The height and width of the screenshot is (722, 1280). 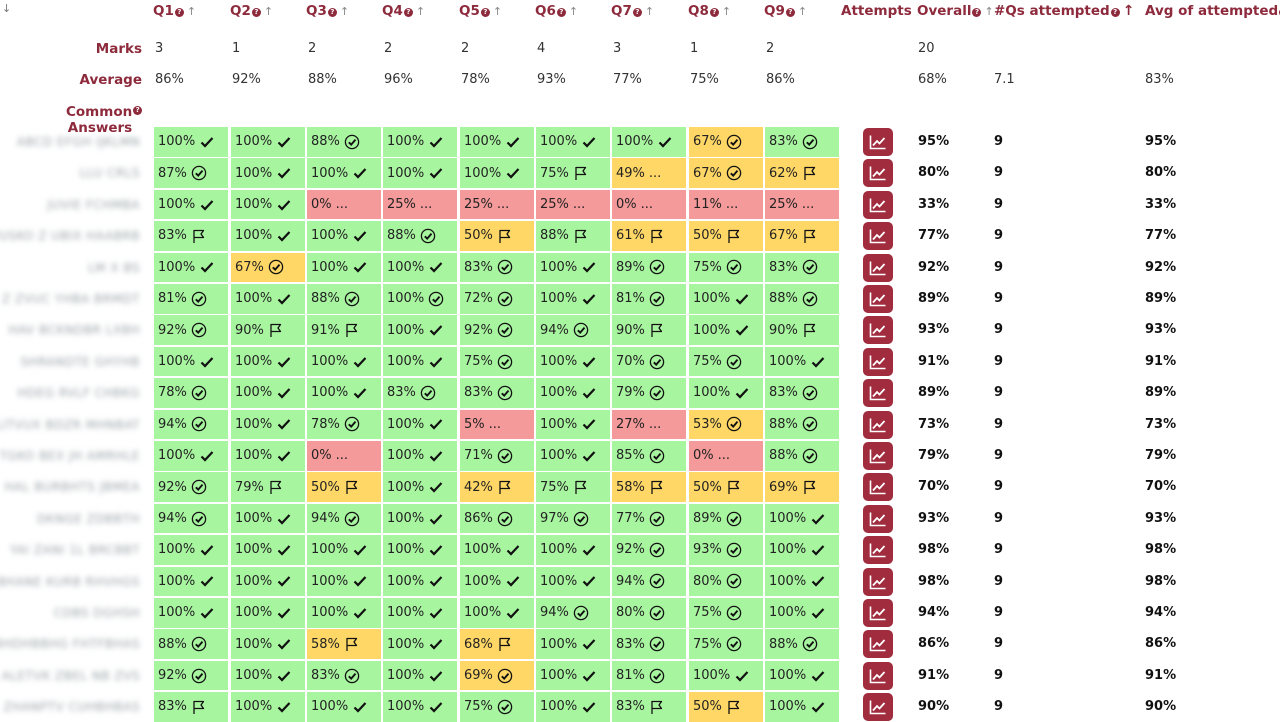 I want to click on score-cell-q4: 83%, so click(x=420, y=393).